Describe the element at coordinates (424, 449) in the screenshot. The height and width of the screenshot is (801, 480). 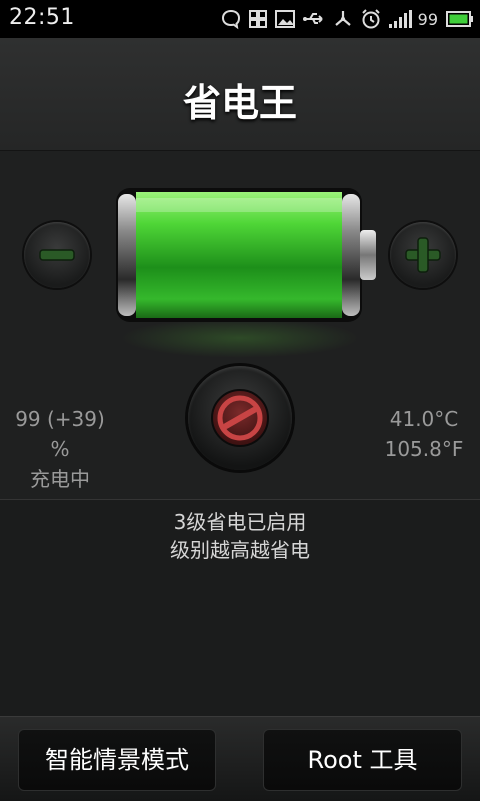
I see `temperature-fahrenheit: 105.8°F` at that location.